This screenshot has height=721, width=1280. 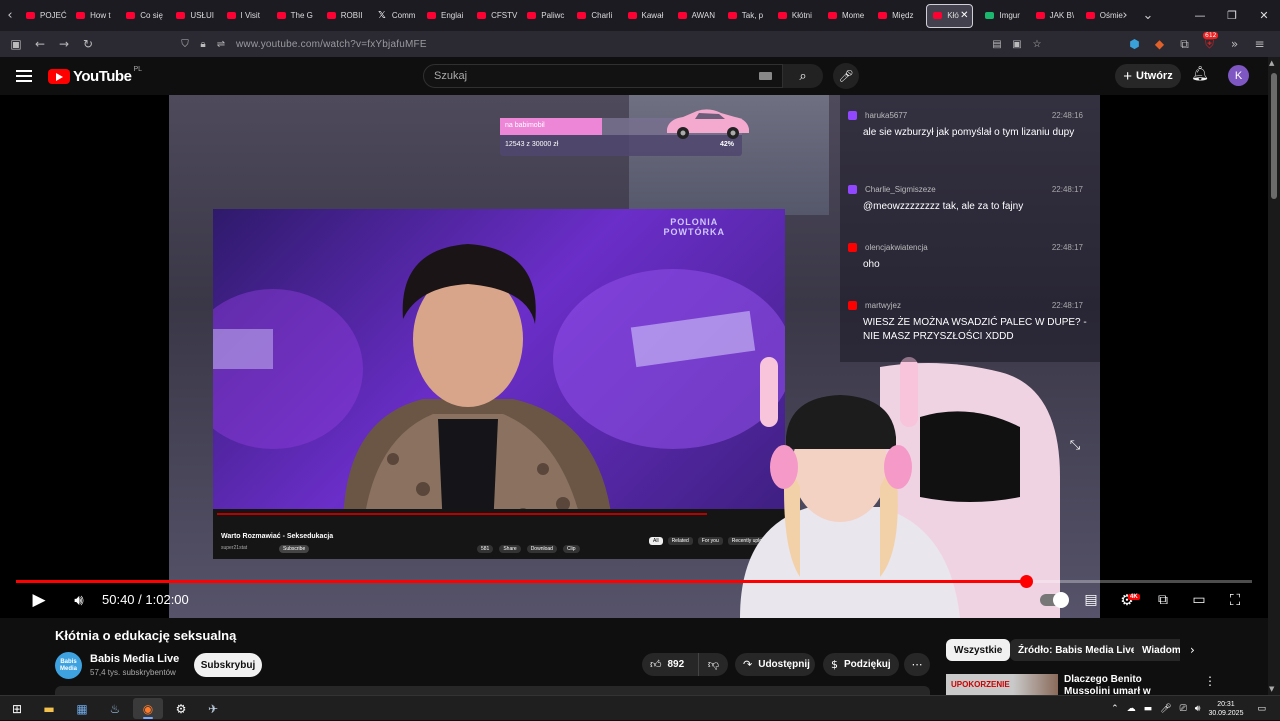 I want to click on channel-name: Babis Media Live, so click(x=134, y=659).